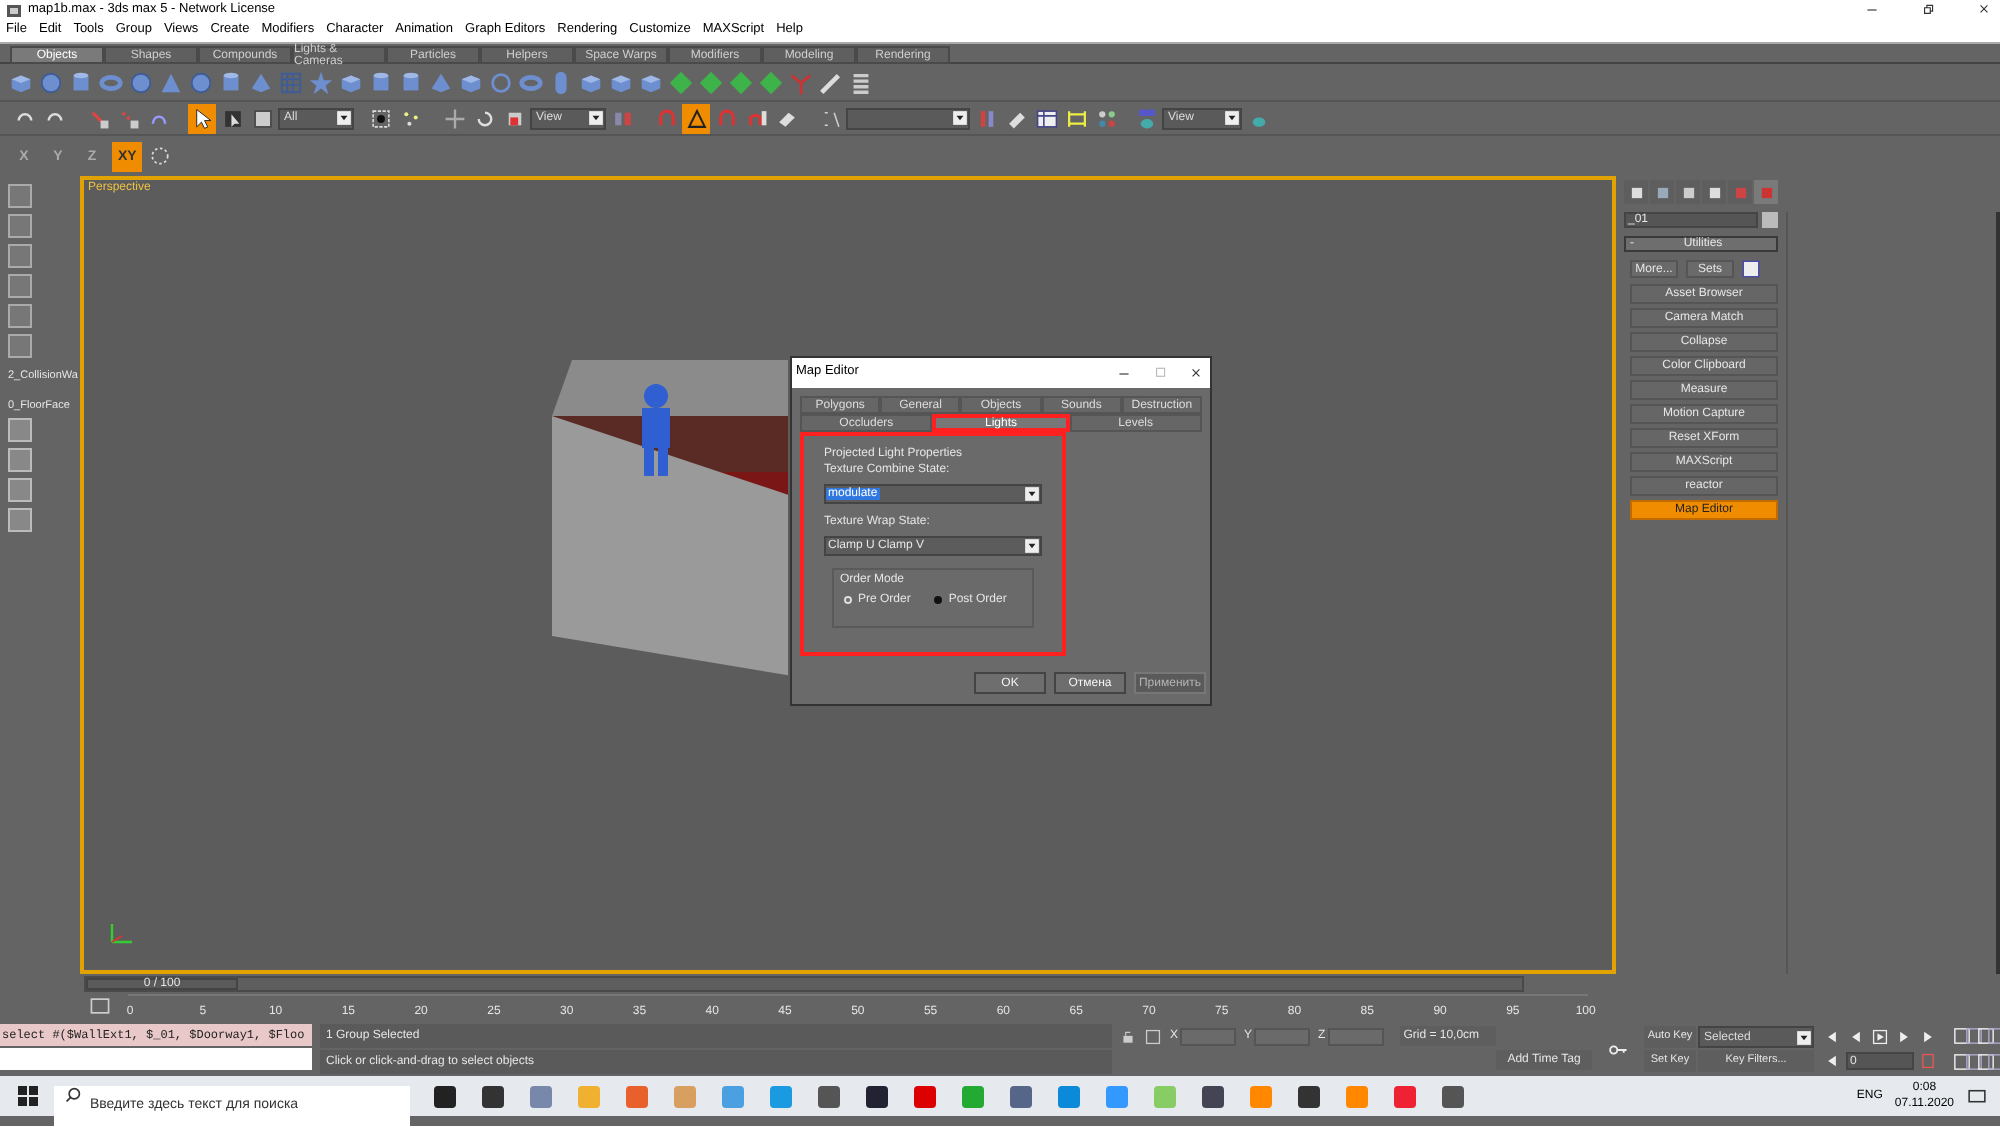 The image size is (2000, 1126). I want to click on object-color-swatch, so click(1770, 220).